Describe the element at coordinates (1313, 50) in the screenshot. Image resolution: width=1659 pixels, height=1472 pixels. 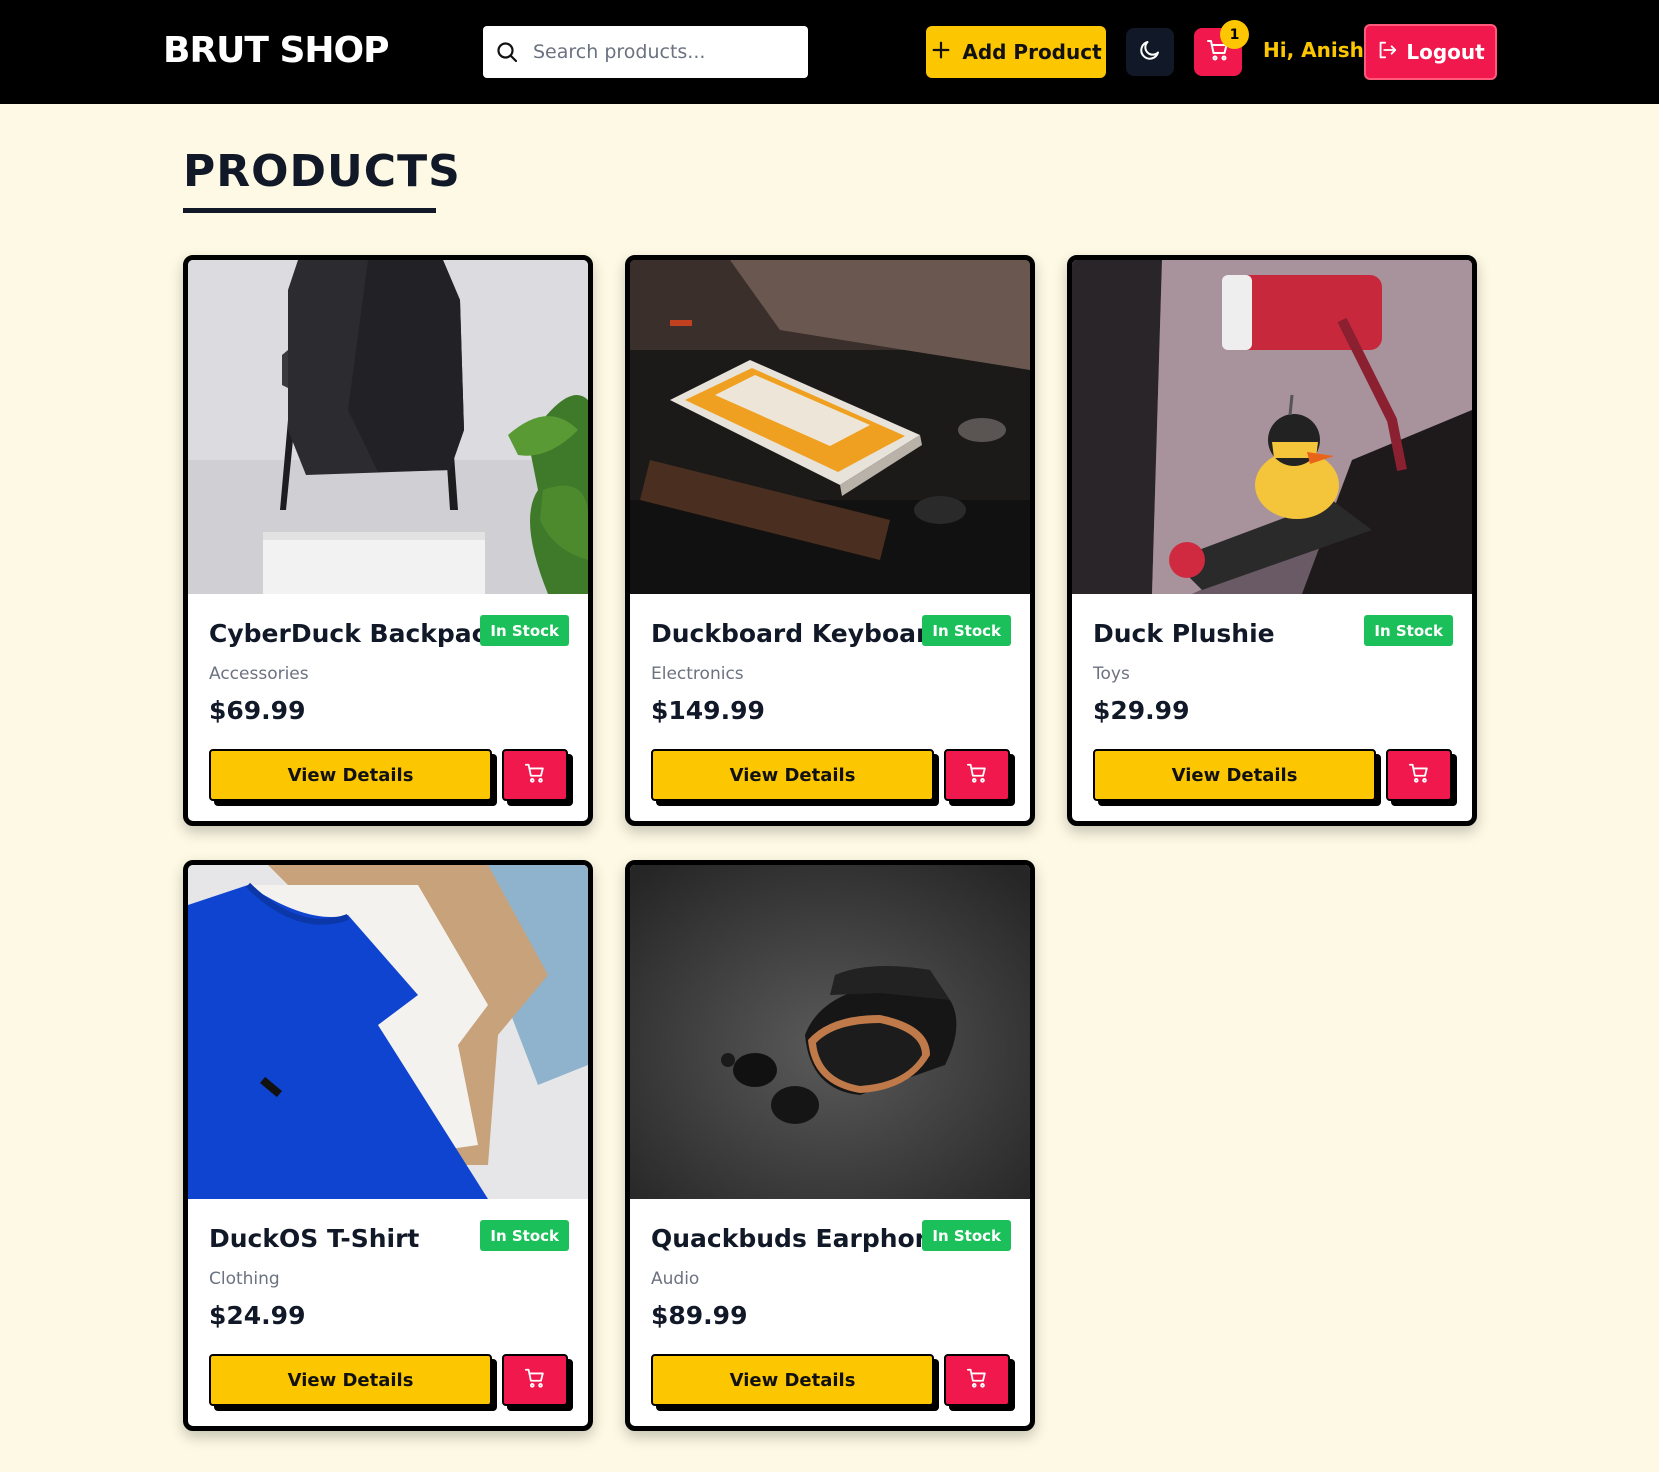
I see `user-greeting: Hi, Anish` at that location.